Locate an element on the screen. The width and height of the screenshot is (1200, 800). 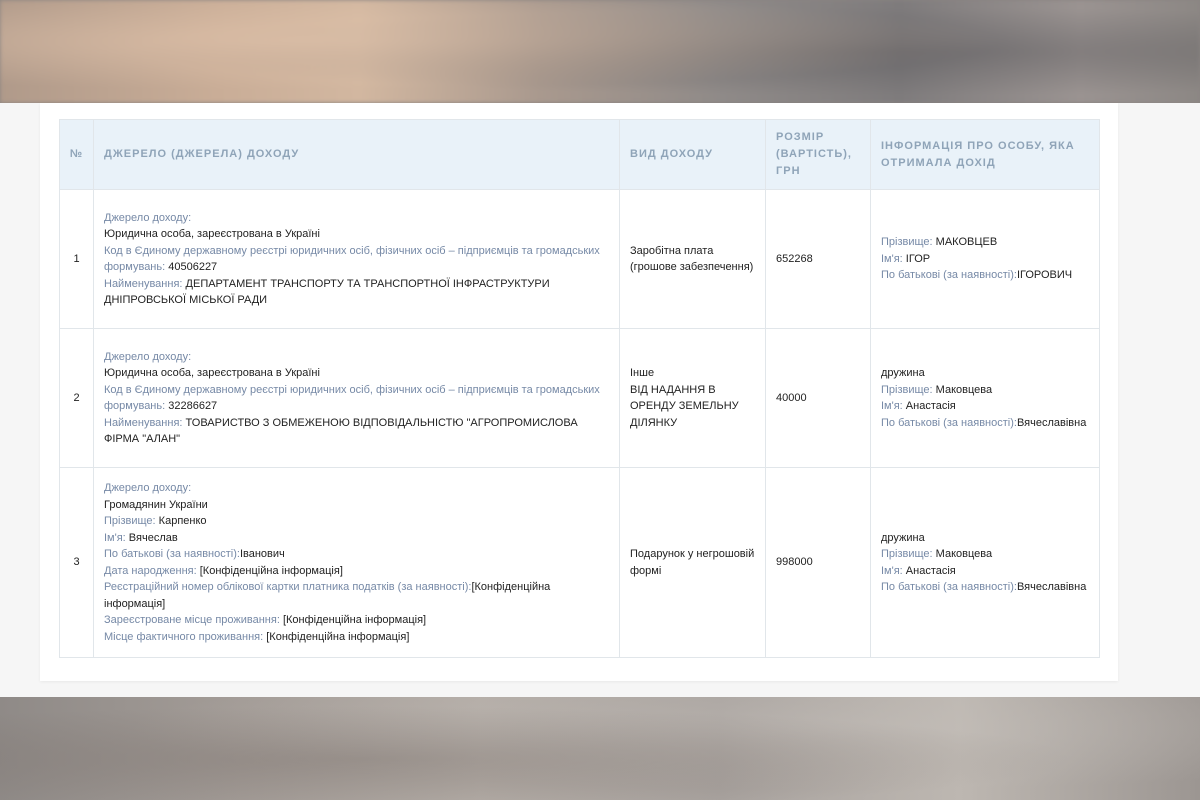
income-type-cell: Заробітна плата (грошове забезпечення) is located at coordinates (692, 259).